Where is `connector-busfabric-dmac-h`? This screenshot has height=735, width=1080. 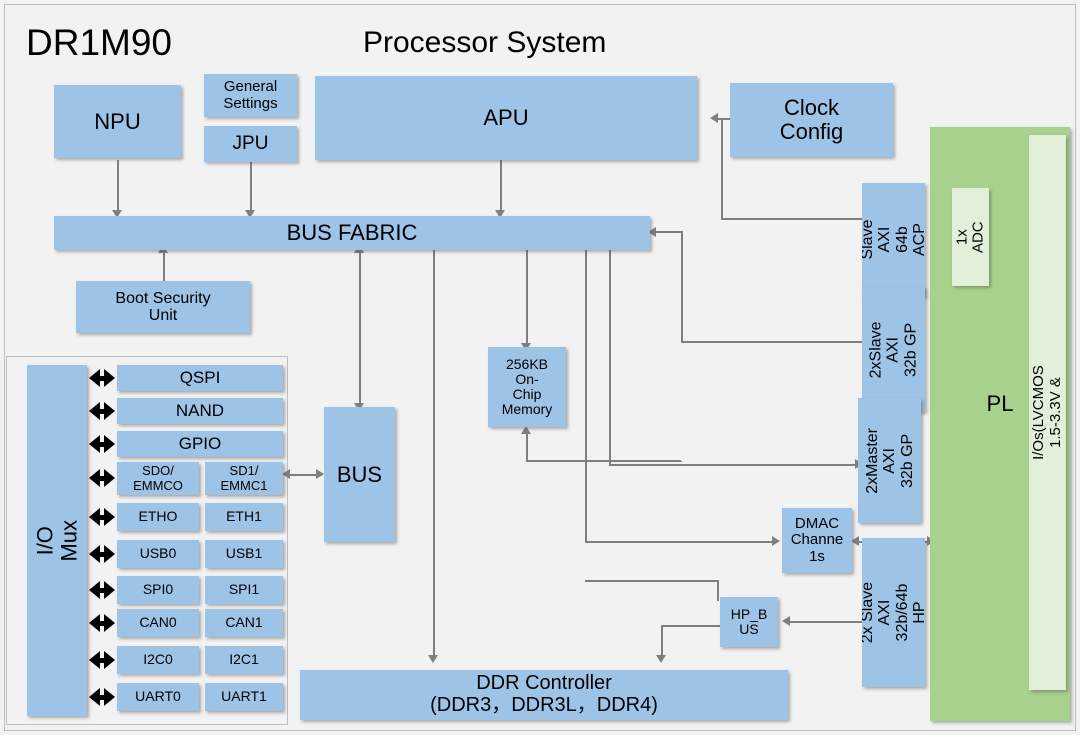 connector-busfabric-dmac-h is located at coordinates (681, 542).